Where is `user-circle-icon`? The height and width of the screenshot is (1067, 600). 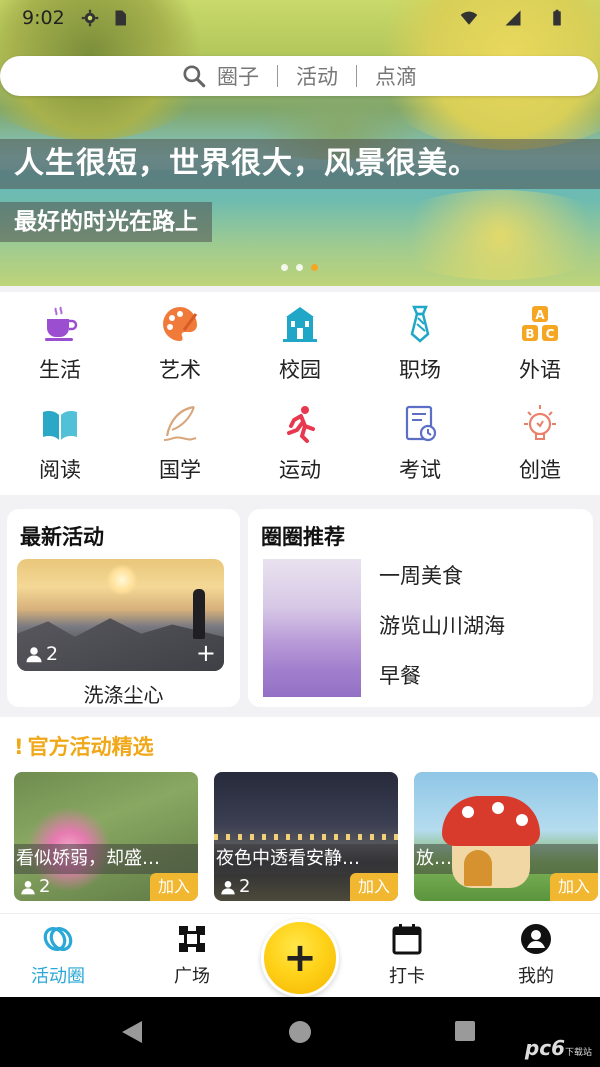
user-circle-icon is located at coordinates (536, 939).